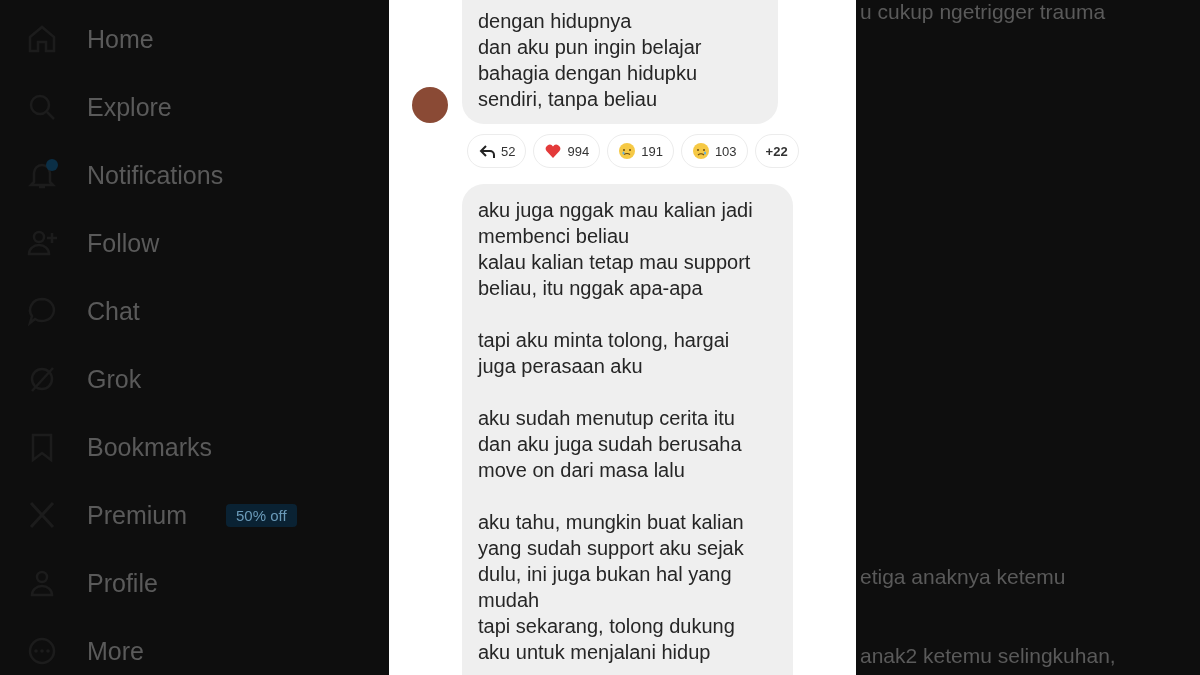  Describe the element at coordinates (261, 515) in the screenshot. I see `discount-badge: 50% off` at that location.